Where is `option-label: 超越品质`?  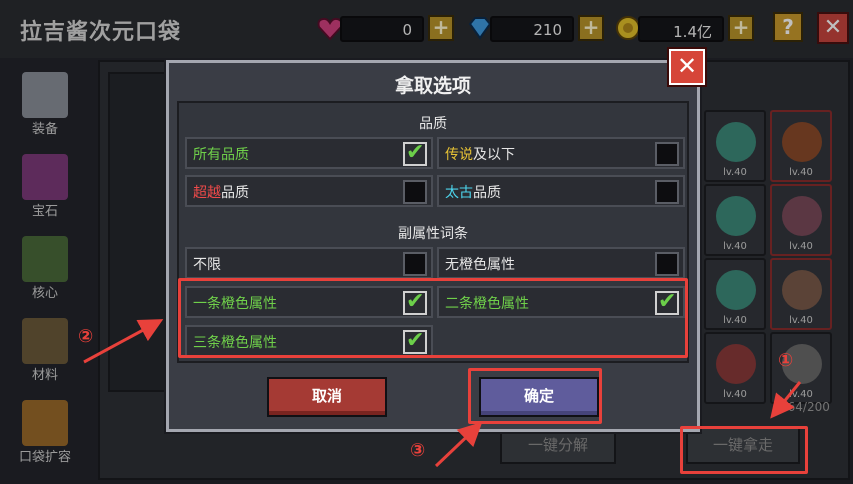 option-label: 超越品质 is located at coordinates (221, 192).